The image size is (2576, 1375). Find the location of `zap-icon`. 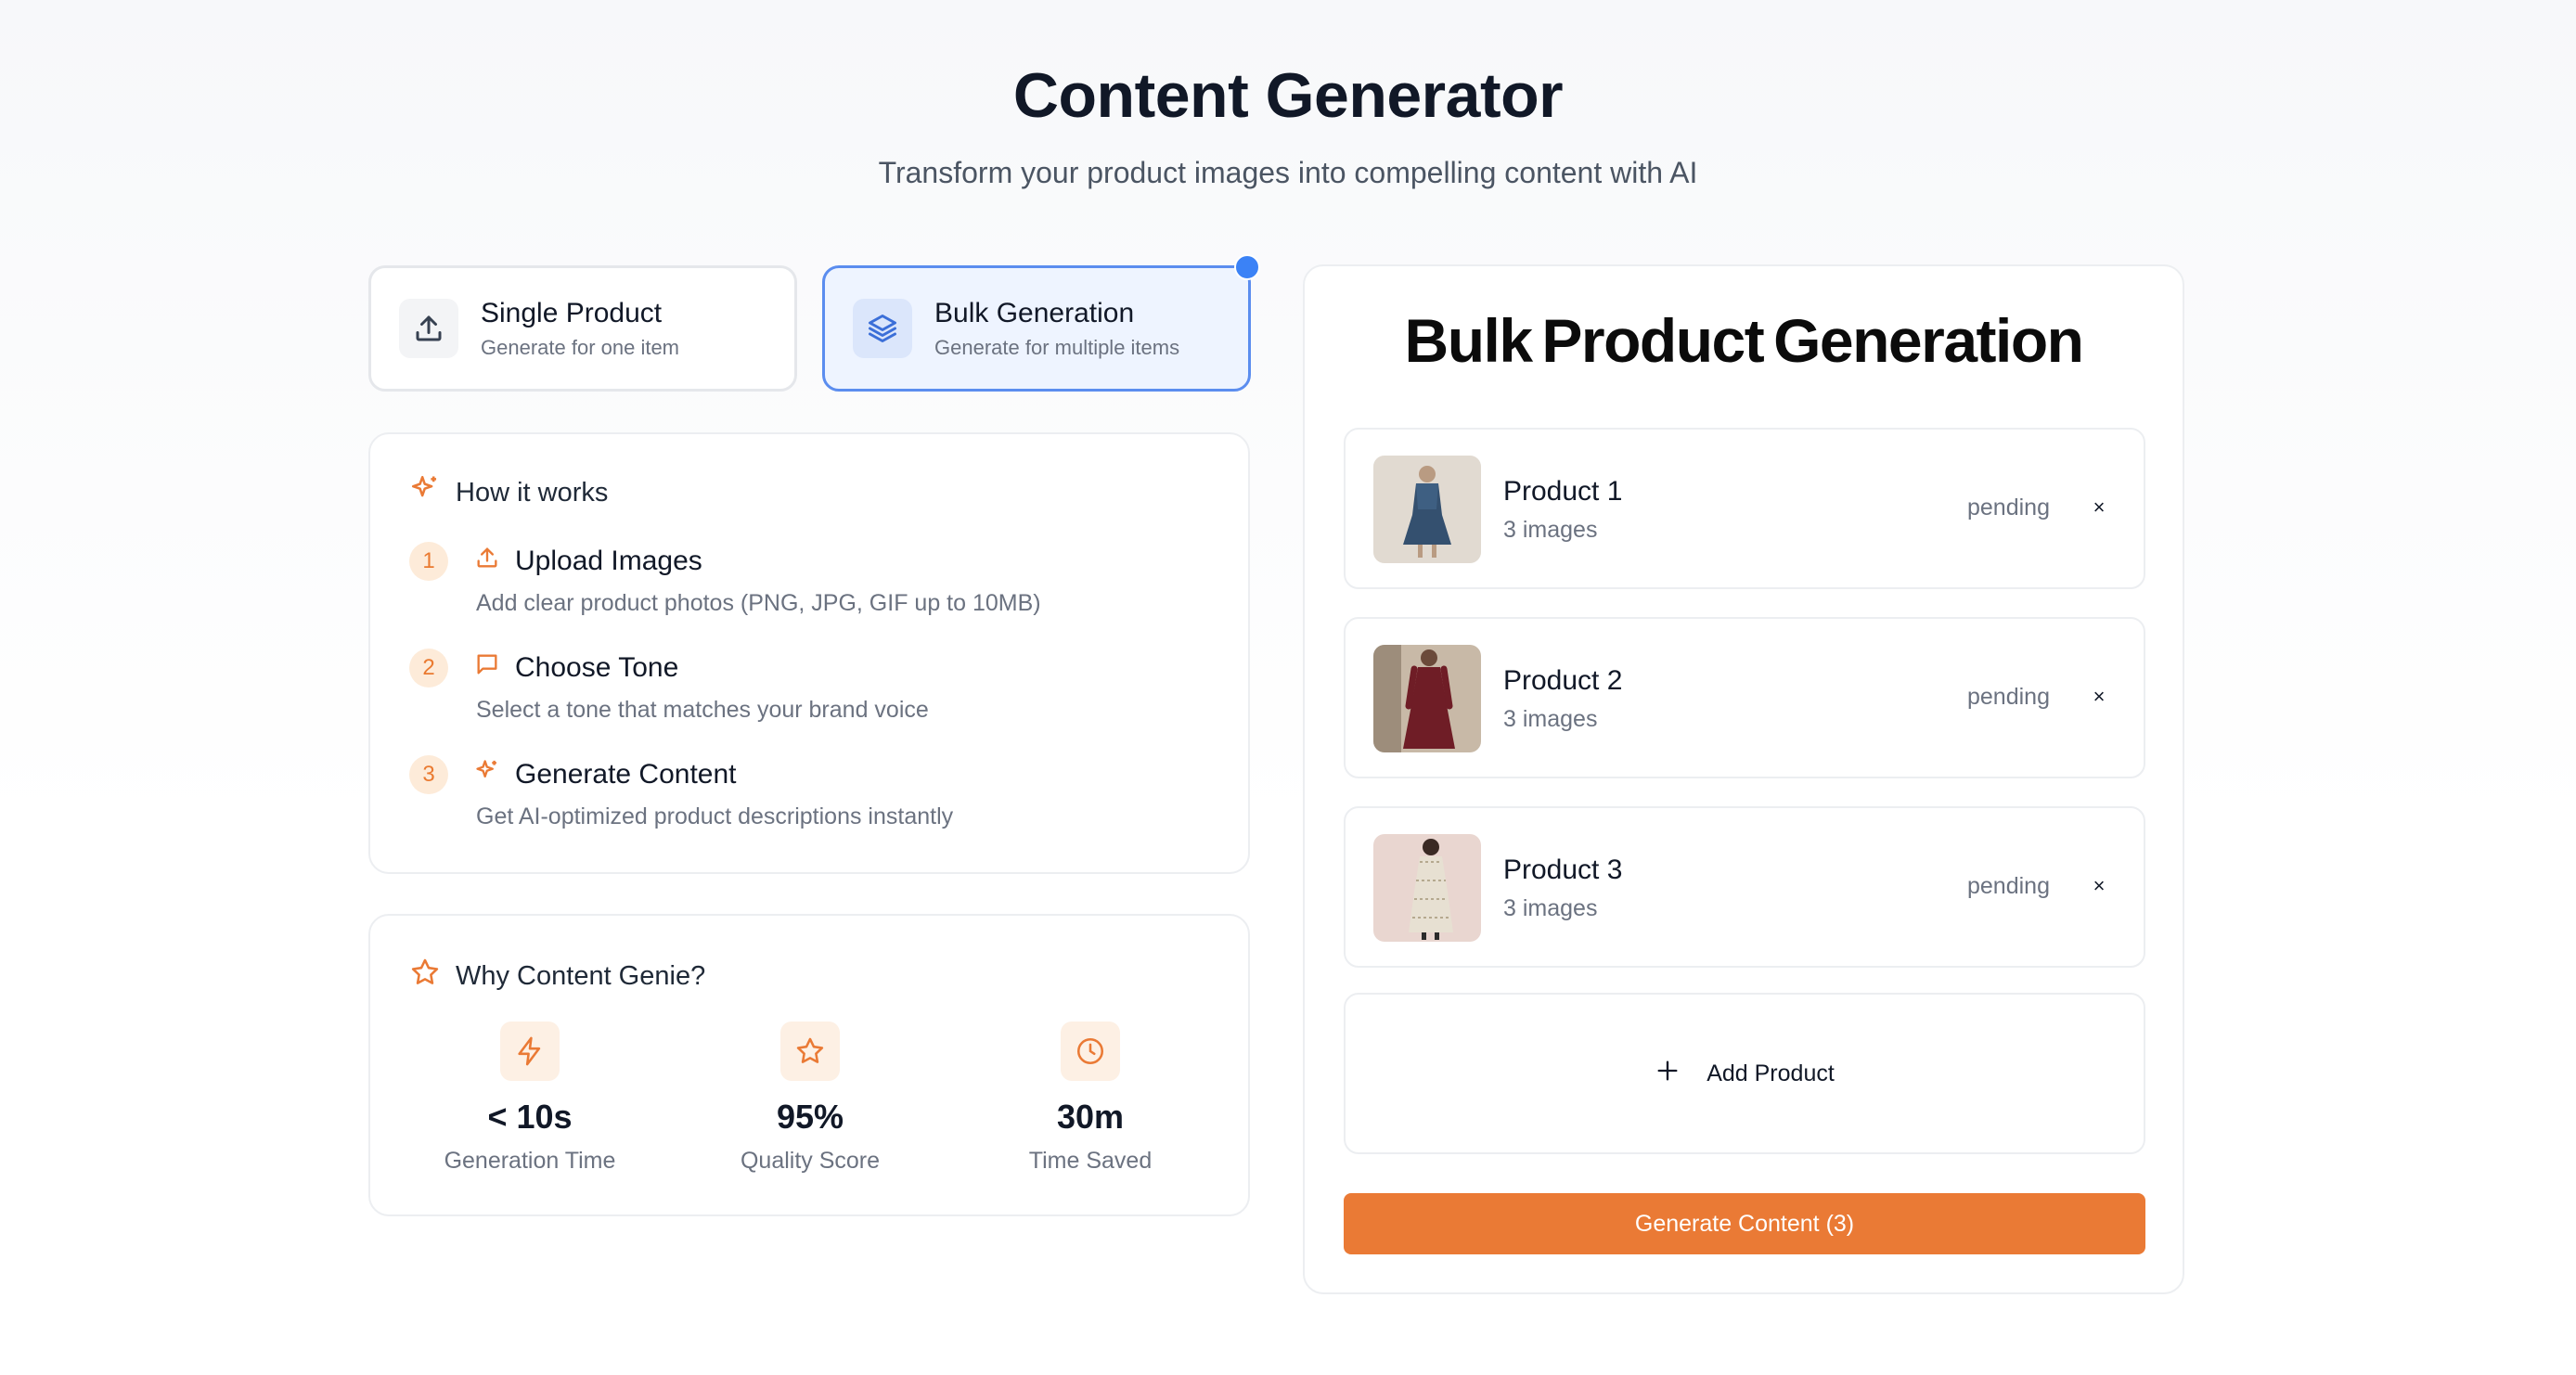

zap-icon is located at coordinates (530, 1051).